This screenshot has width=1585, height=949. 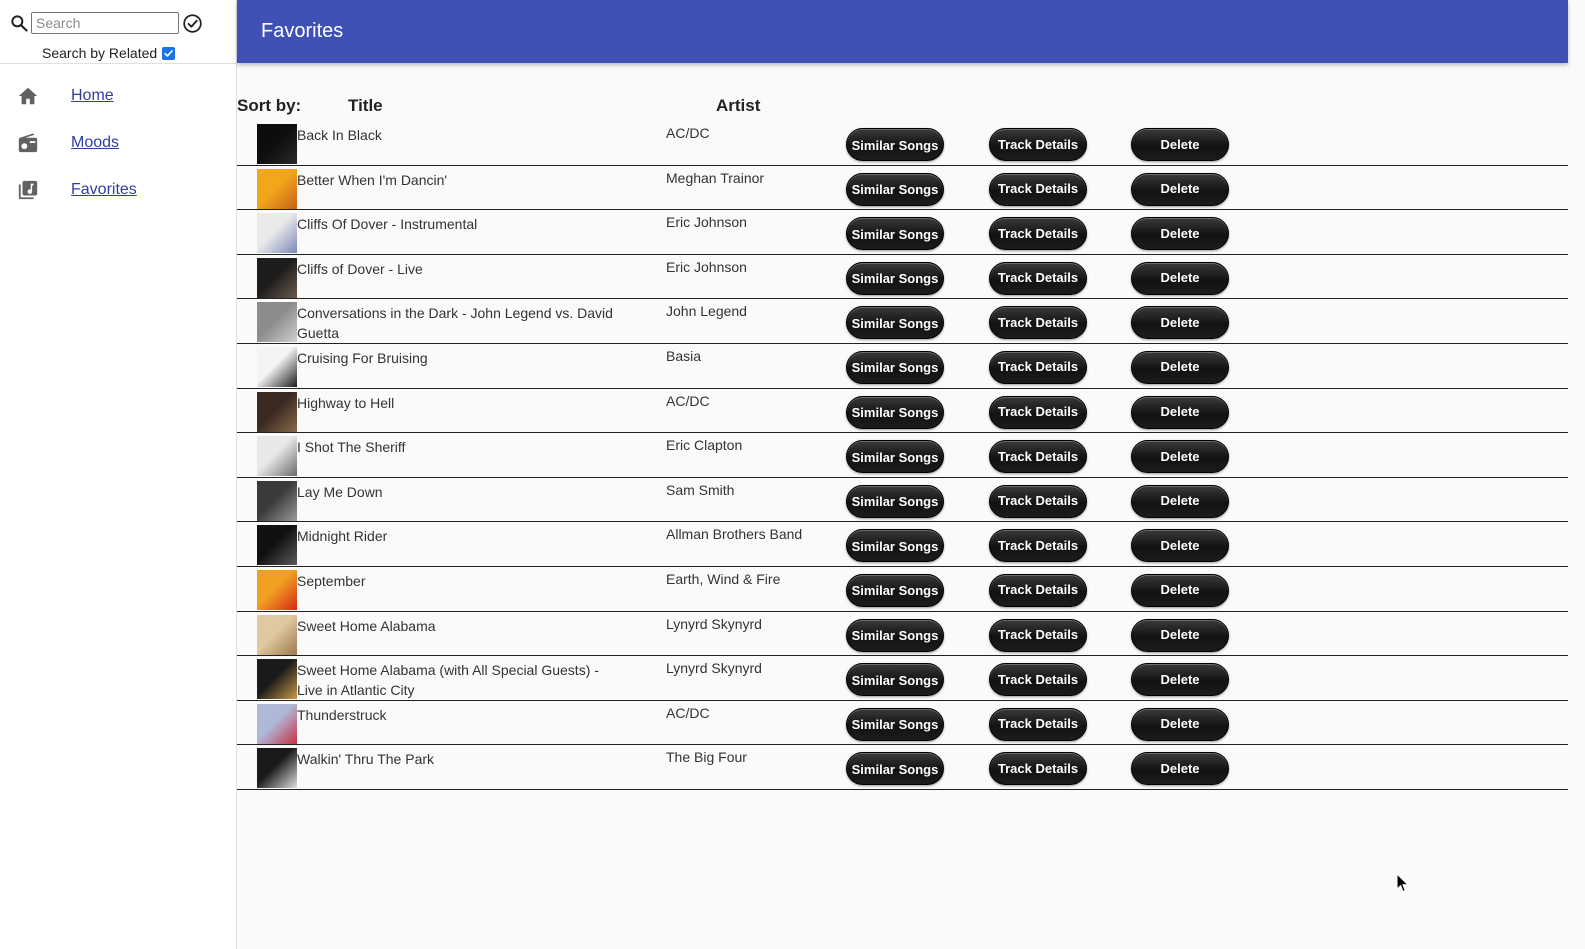 What do you see at coordinates (331, 580) in the screenshot?
I see `track-title: September` at bounding box center [331, 580].